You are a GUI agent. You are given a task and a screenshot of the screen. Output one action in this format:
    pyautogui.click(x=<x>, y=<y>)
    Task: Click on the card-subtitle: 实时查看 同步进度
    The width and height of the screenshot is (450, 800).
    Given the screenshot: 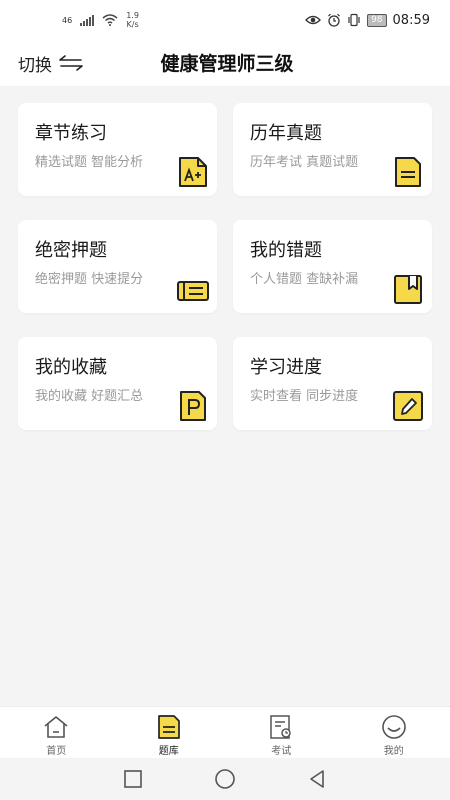 What is the action you would take?
    pyautogui.click(x=304, y=396)
    